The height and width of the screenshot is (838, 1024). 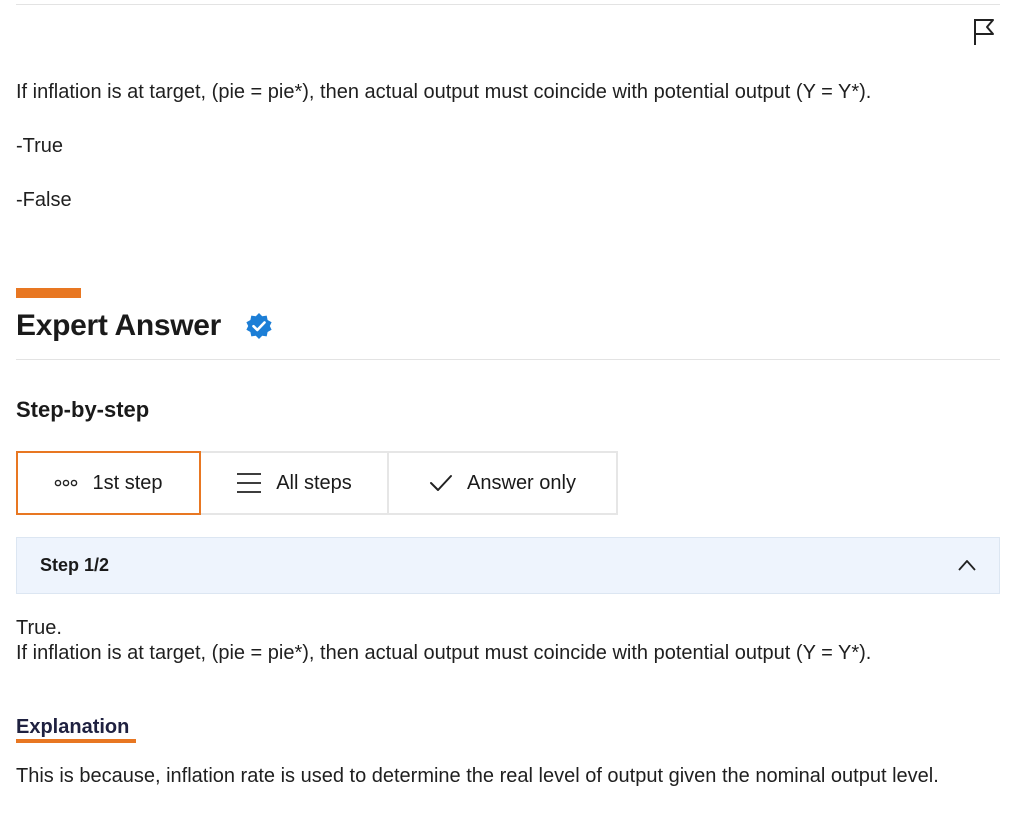 What do you see at coordinates (259, 326) in the screenshot?
I see `verified-badge-icon` at bounding box center [259, 326].